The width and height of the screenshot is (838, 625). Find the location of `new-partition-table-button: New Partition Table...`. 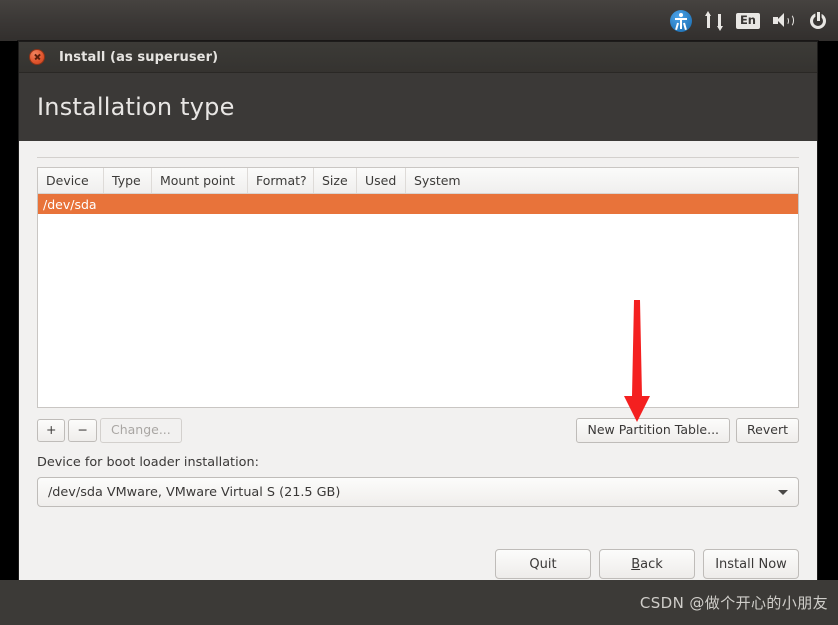

new-partition-table-button: New Partition Table... is located at coordinates (653, 430).